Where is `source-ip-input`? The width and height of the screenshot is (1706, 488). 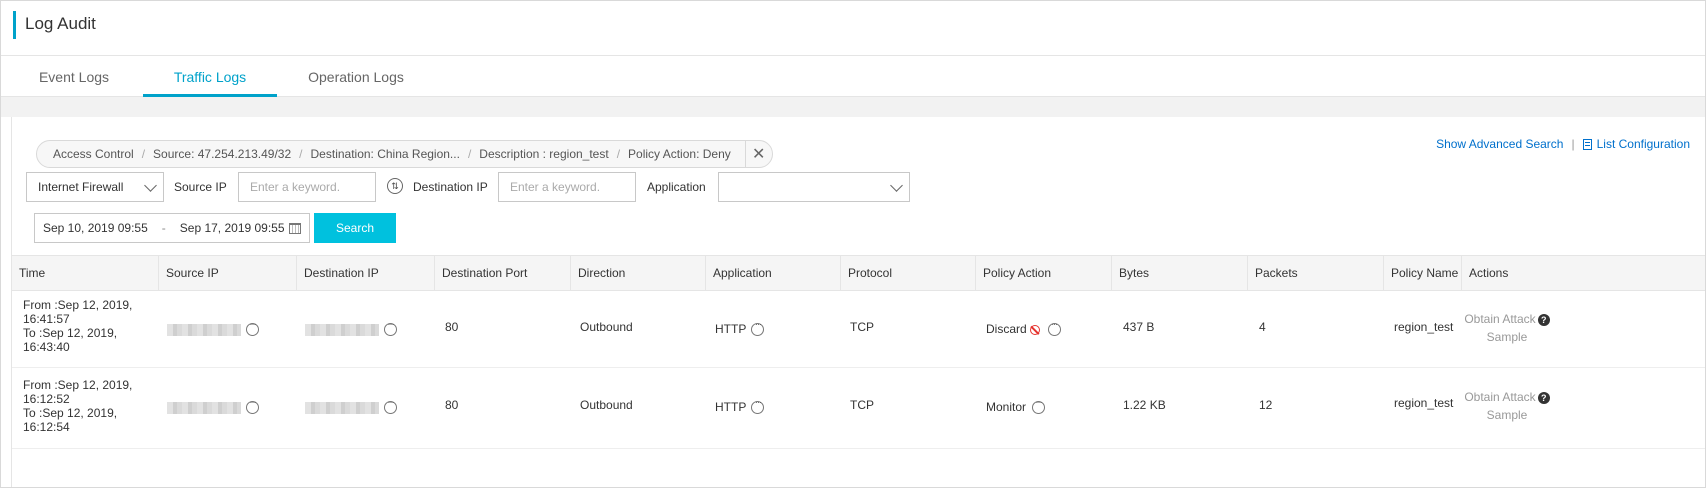
source-ip-input is located at coordinates (307, 187).